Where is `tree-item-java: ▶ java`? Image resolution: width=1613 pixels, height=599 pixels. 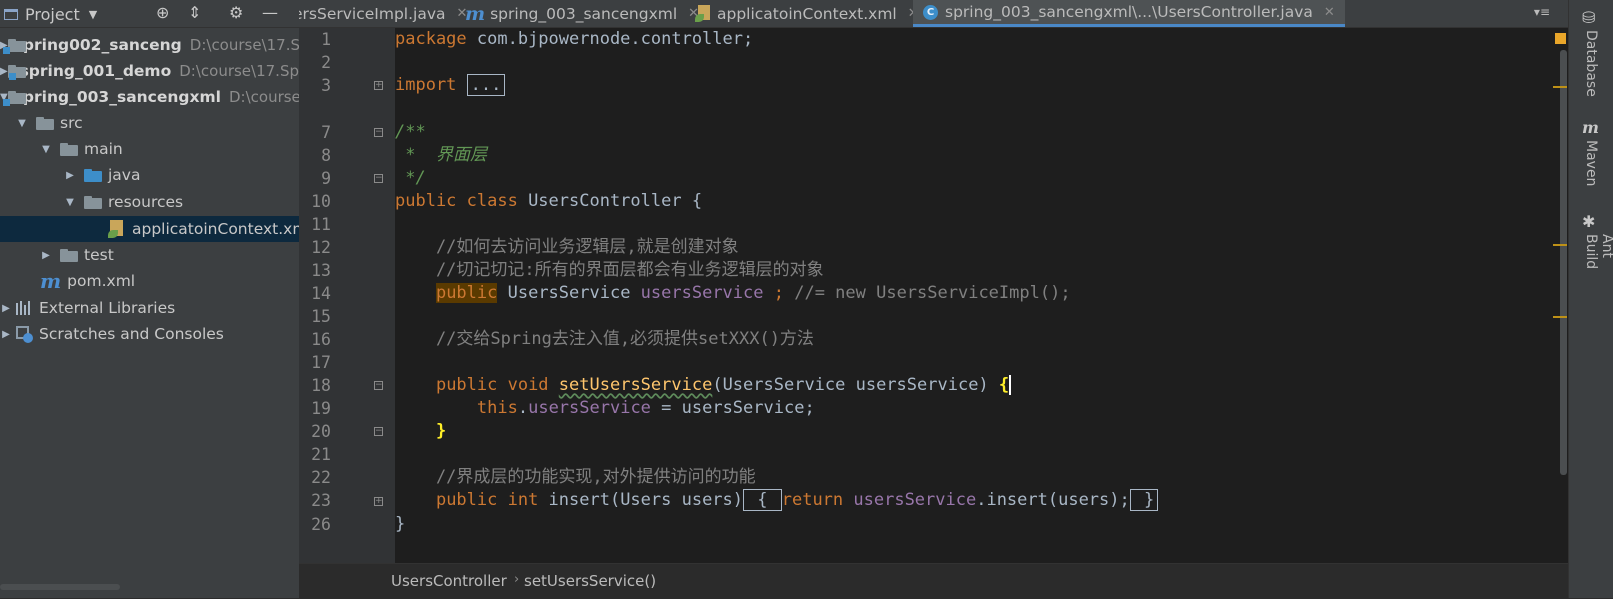
tree-item-java: ▶ java is located at coordinates (149, 175).